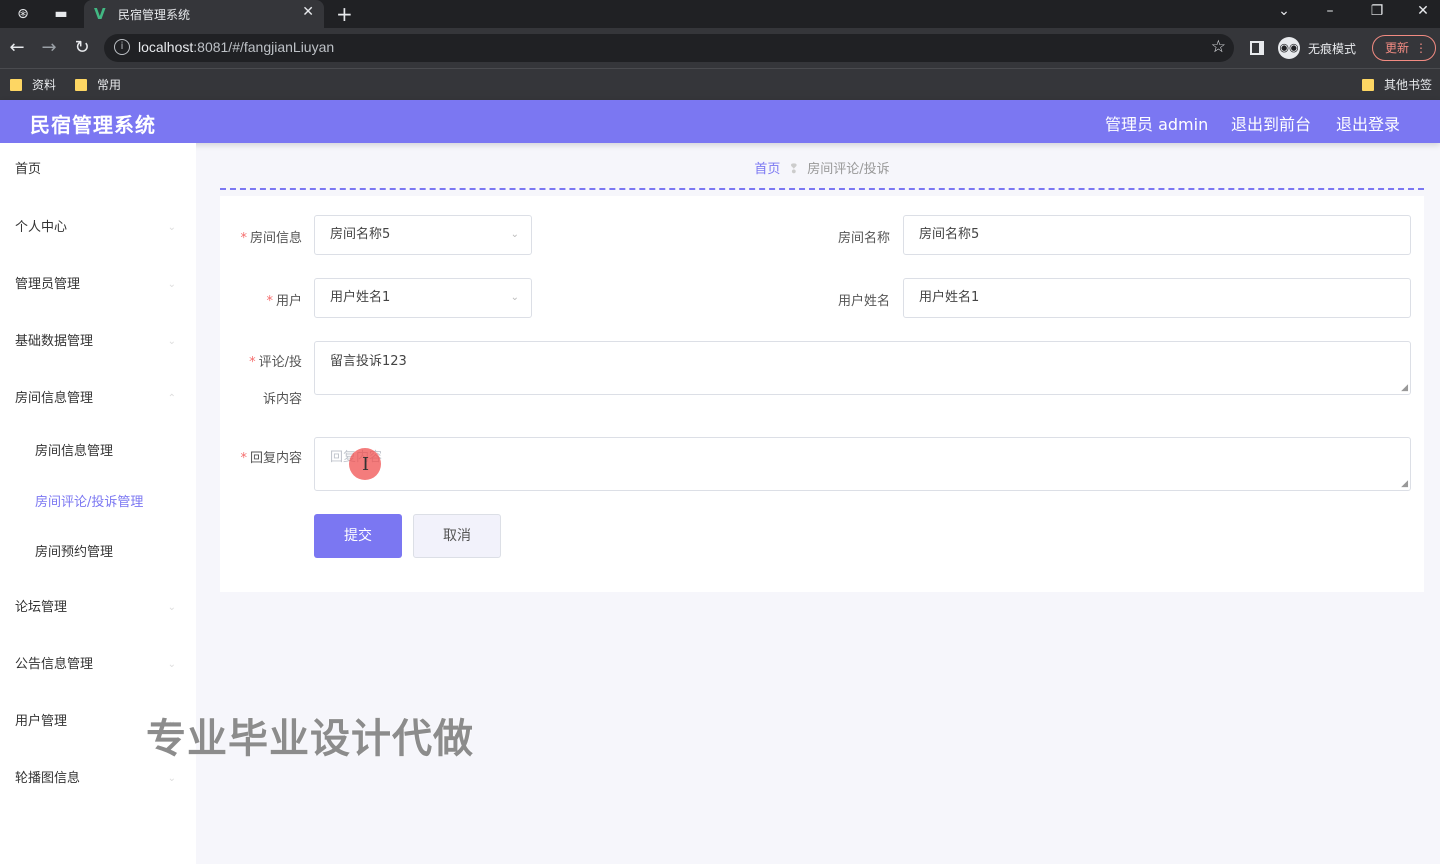 The width and height of the screenshot is (1440, 864). What do you see at coordinates (1289, 48) in the screenshot?
I see `incognito-icon: ◉◉` at bounding box center [1289, 48].